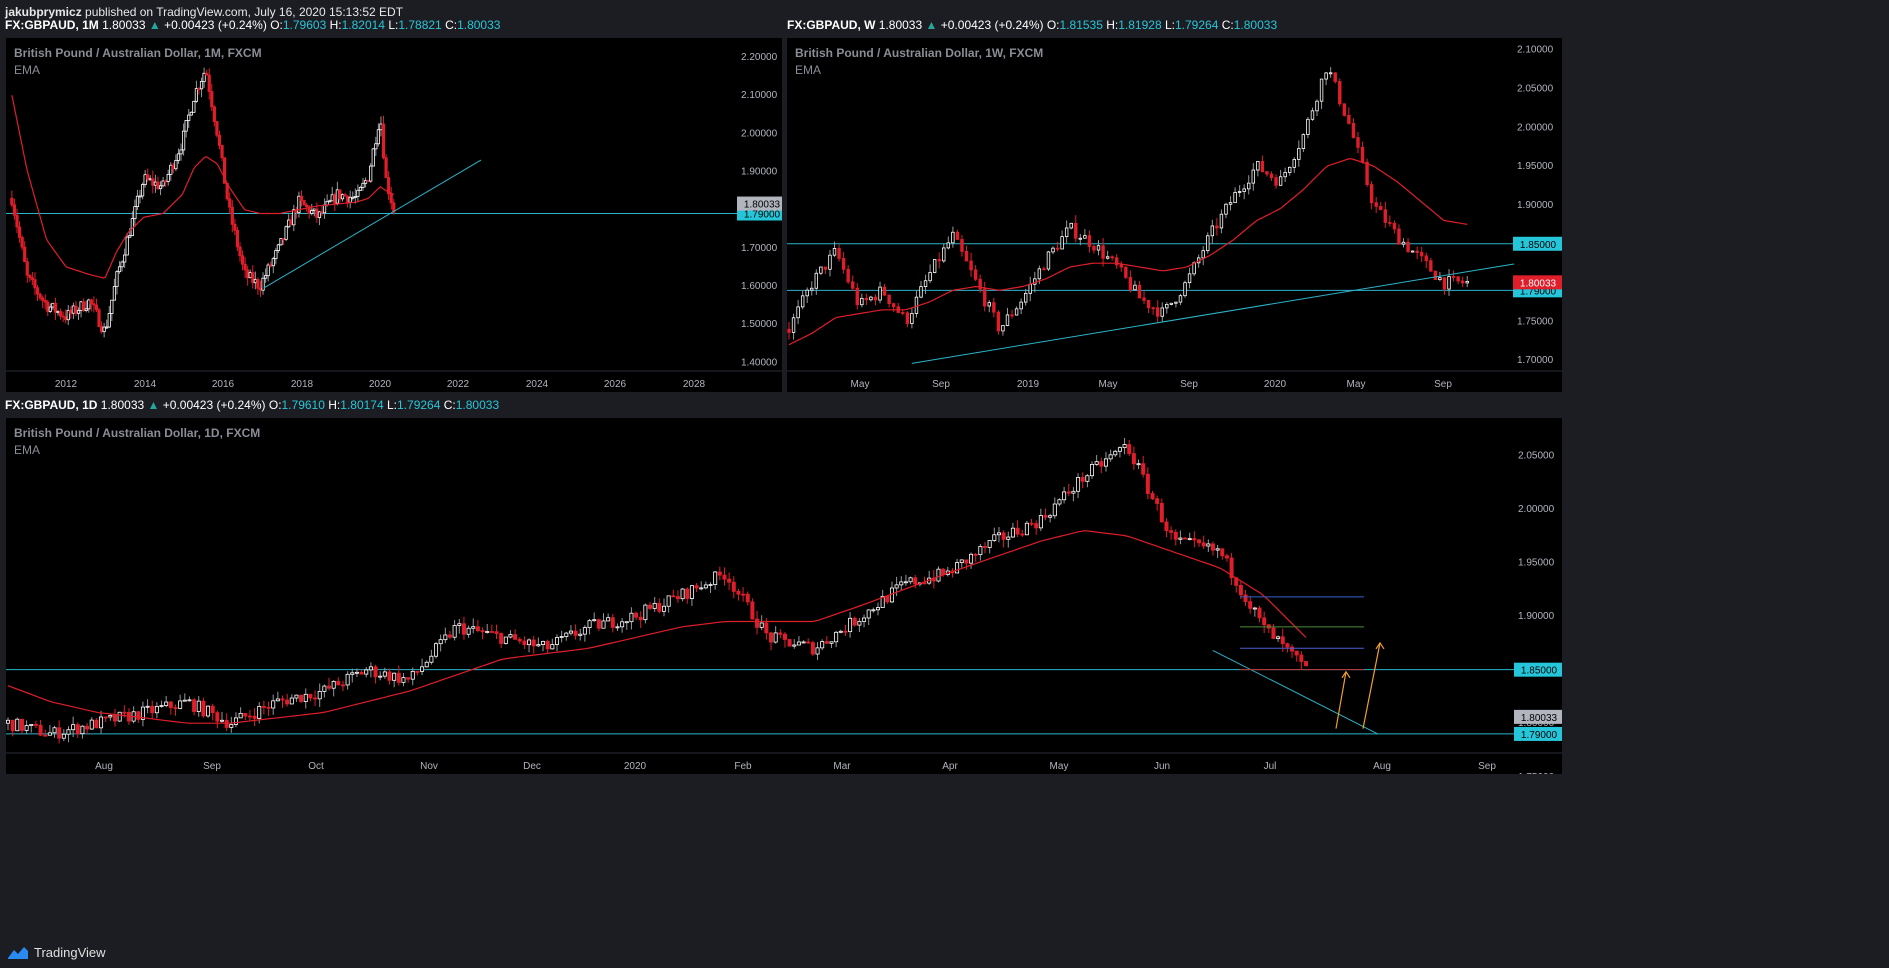 The width and height of the screenshot is (1889, 968). Describe the element at coordinates (1081, 25) in the screenshot. I see `open-value: 1.81535` at that location.